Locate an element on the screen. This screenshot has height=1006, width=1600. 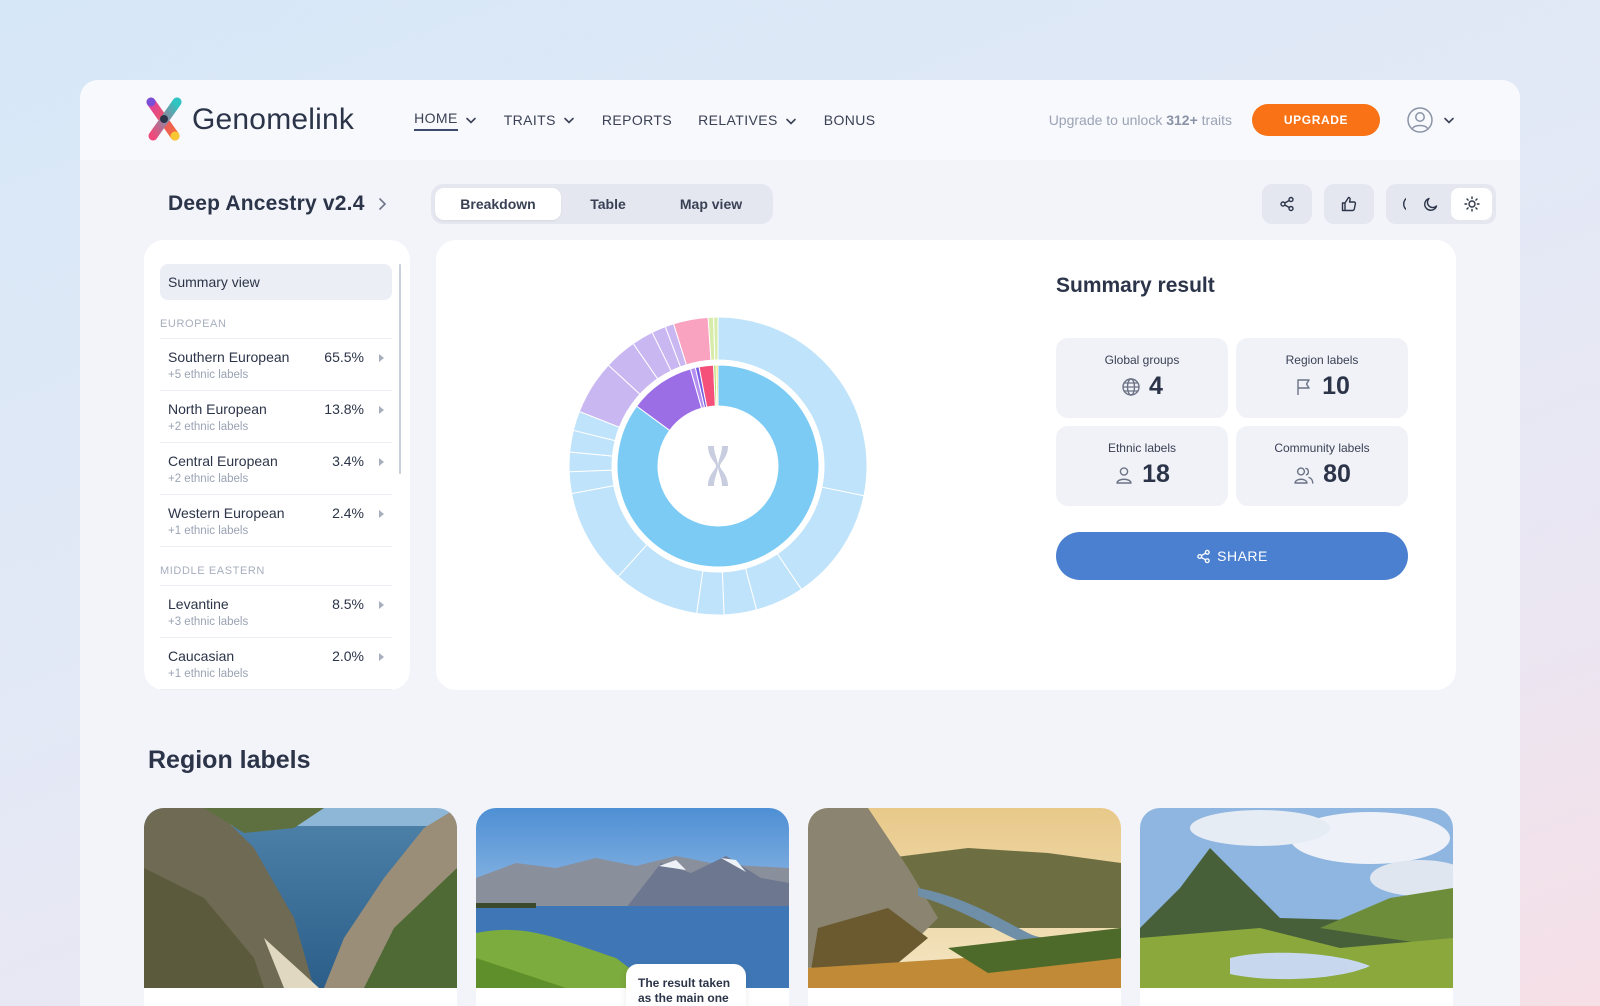
donut-outer-slice is located at coordinates (716, 338).